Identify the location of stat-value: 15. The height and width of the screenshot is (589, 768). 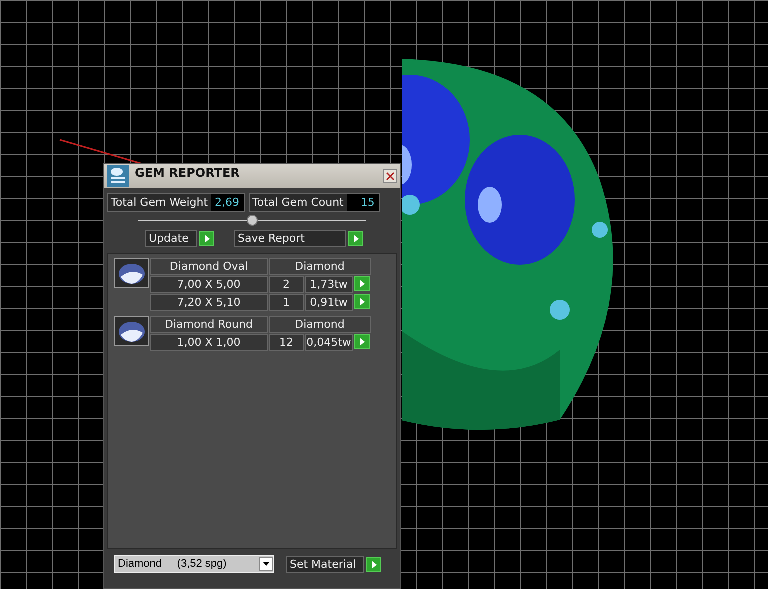
(362, 202).